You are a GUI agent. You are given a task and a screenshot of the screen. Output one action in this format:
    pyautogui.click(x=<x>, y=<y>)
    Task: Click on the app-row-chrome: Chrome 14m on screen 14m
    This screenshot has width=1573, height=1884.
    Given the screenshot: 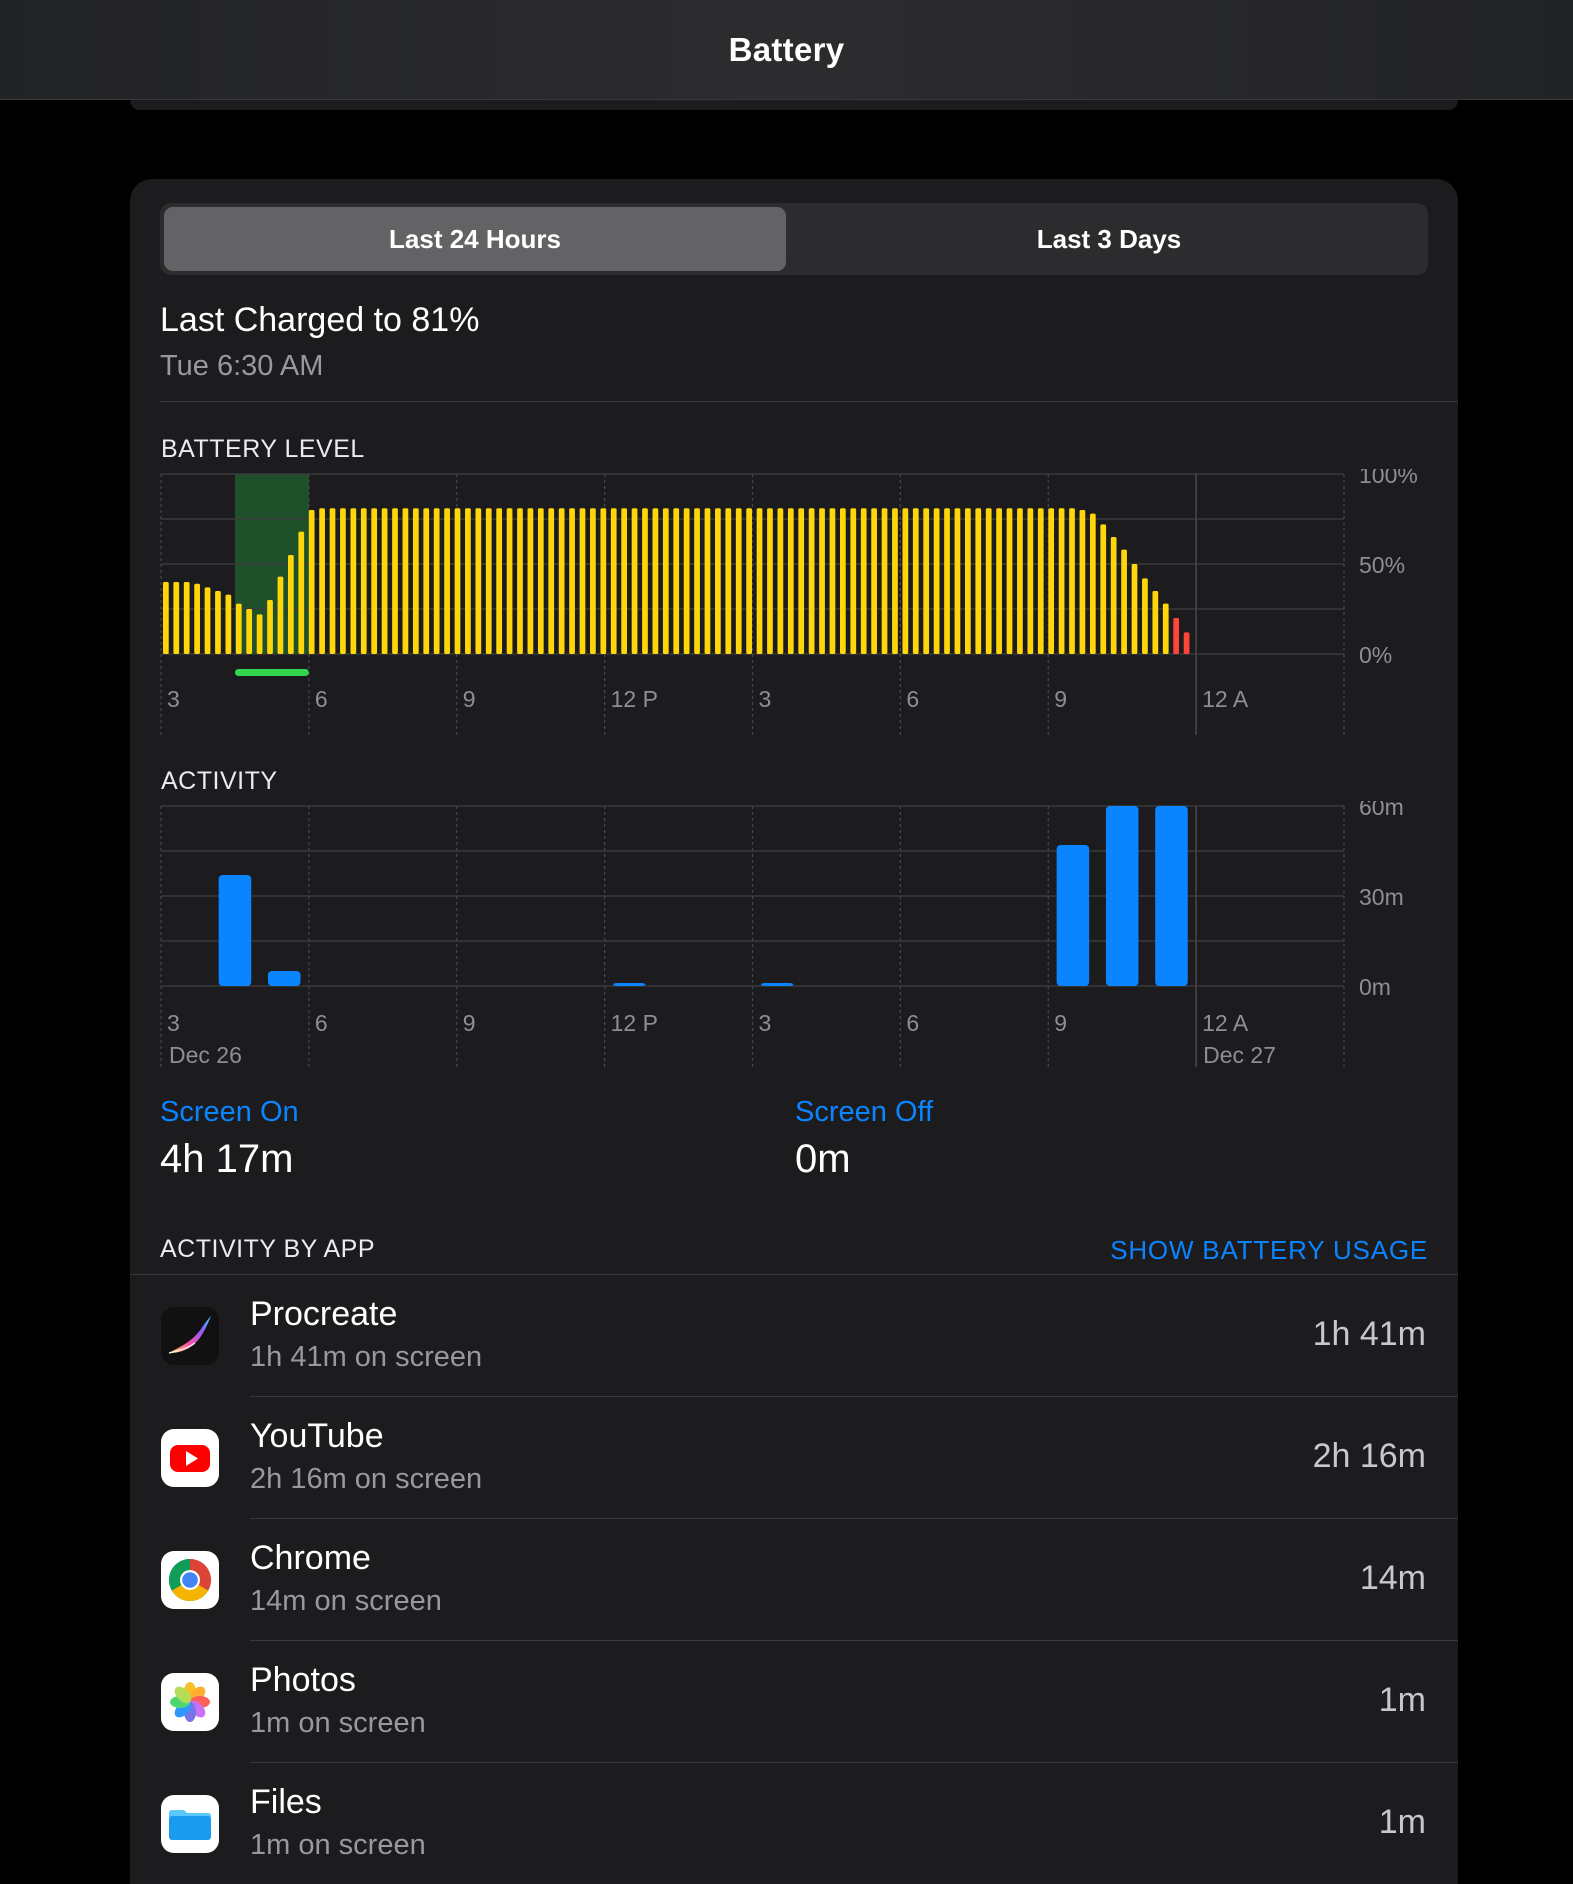 What is the action you would take?
    pyautogui.click(x=794, y=1580)
    